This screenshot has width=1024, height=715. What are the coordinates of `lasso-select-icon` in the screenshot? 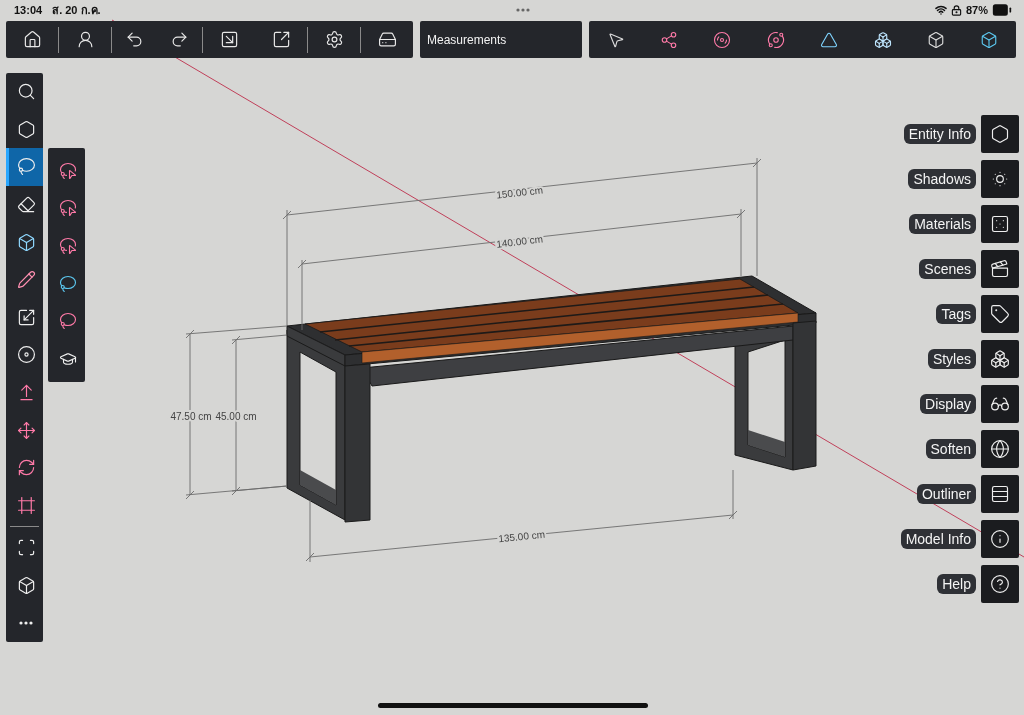 It's located at (68, 283).